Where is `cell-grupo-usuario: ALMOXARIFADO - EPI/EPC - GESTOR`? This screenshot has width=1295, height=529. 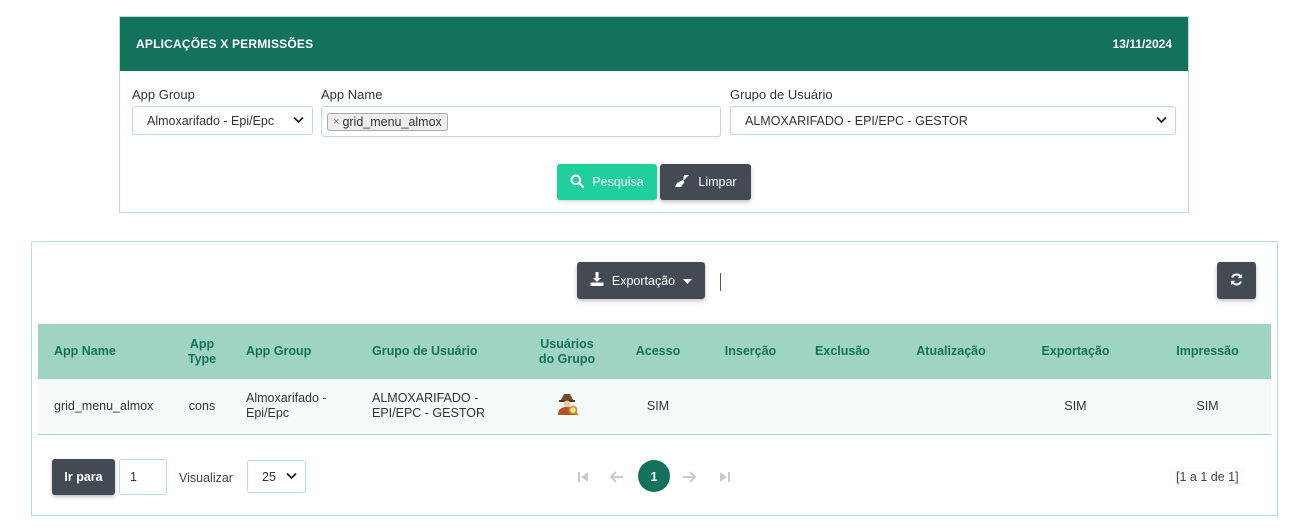
cell-grupo-usuario: ALMOXARIFADO - EPI/EPC - GESTOR is located at coordinates (428, 406).